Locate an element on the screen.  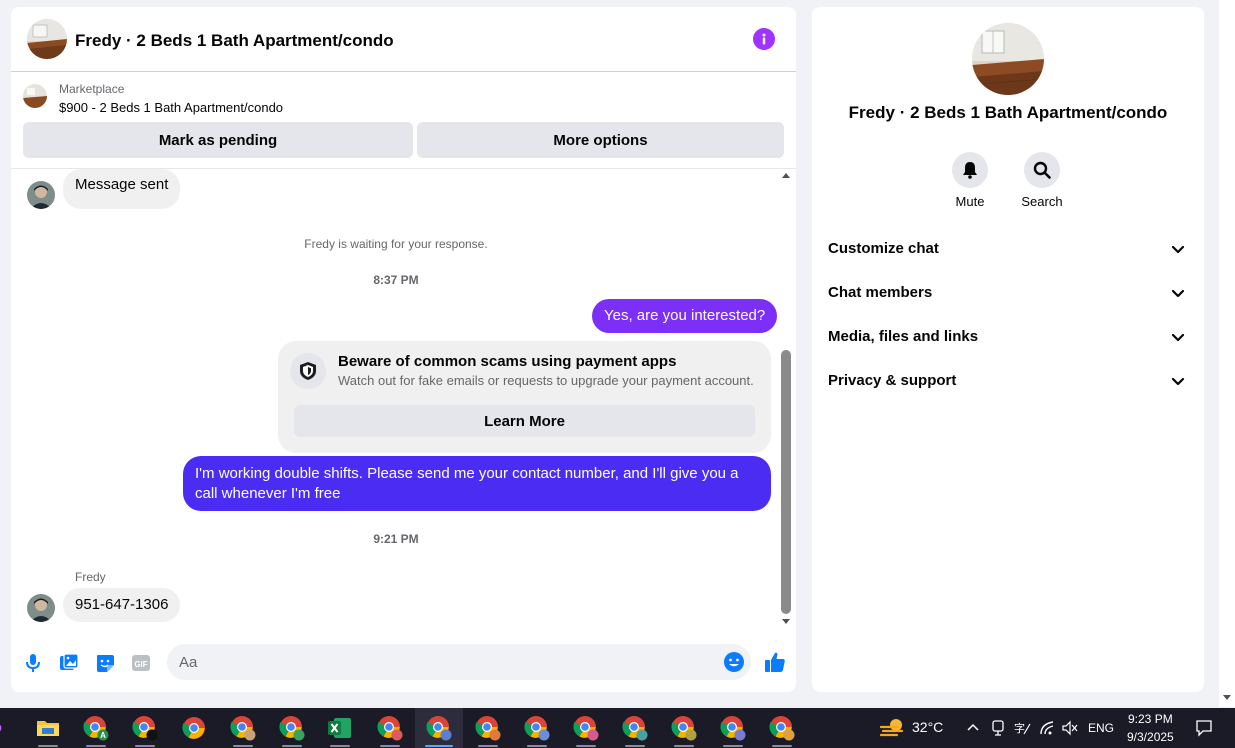
mark-pending-button: Mark as pending is located at coordinates (218, 140).